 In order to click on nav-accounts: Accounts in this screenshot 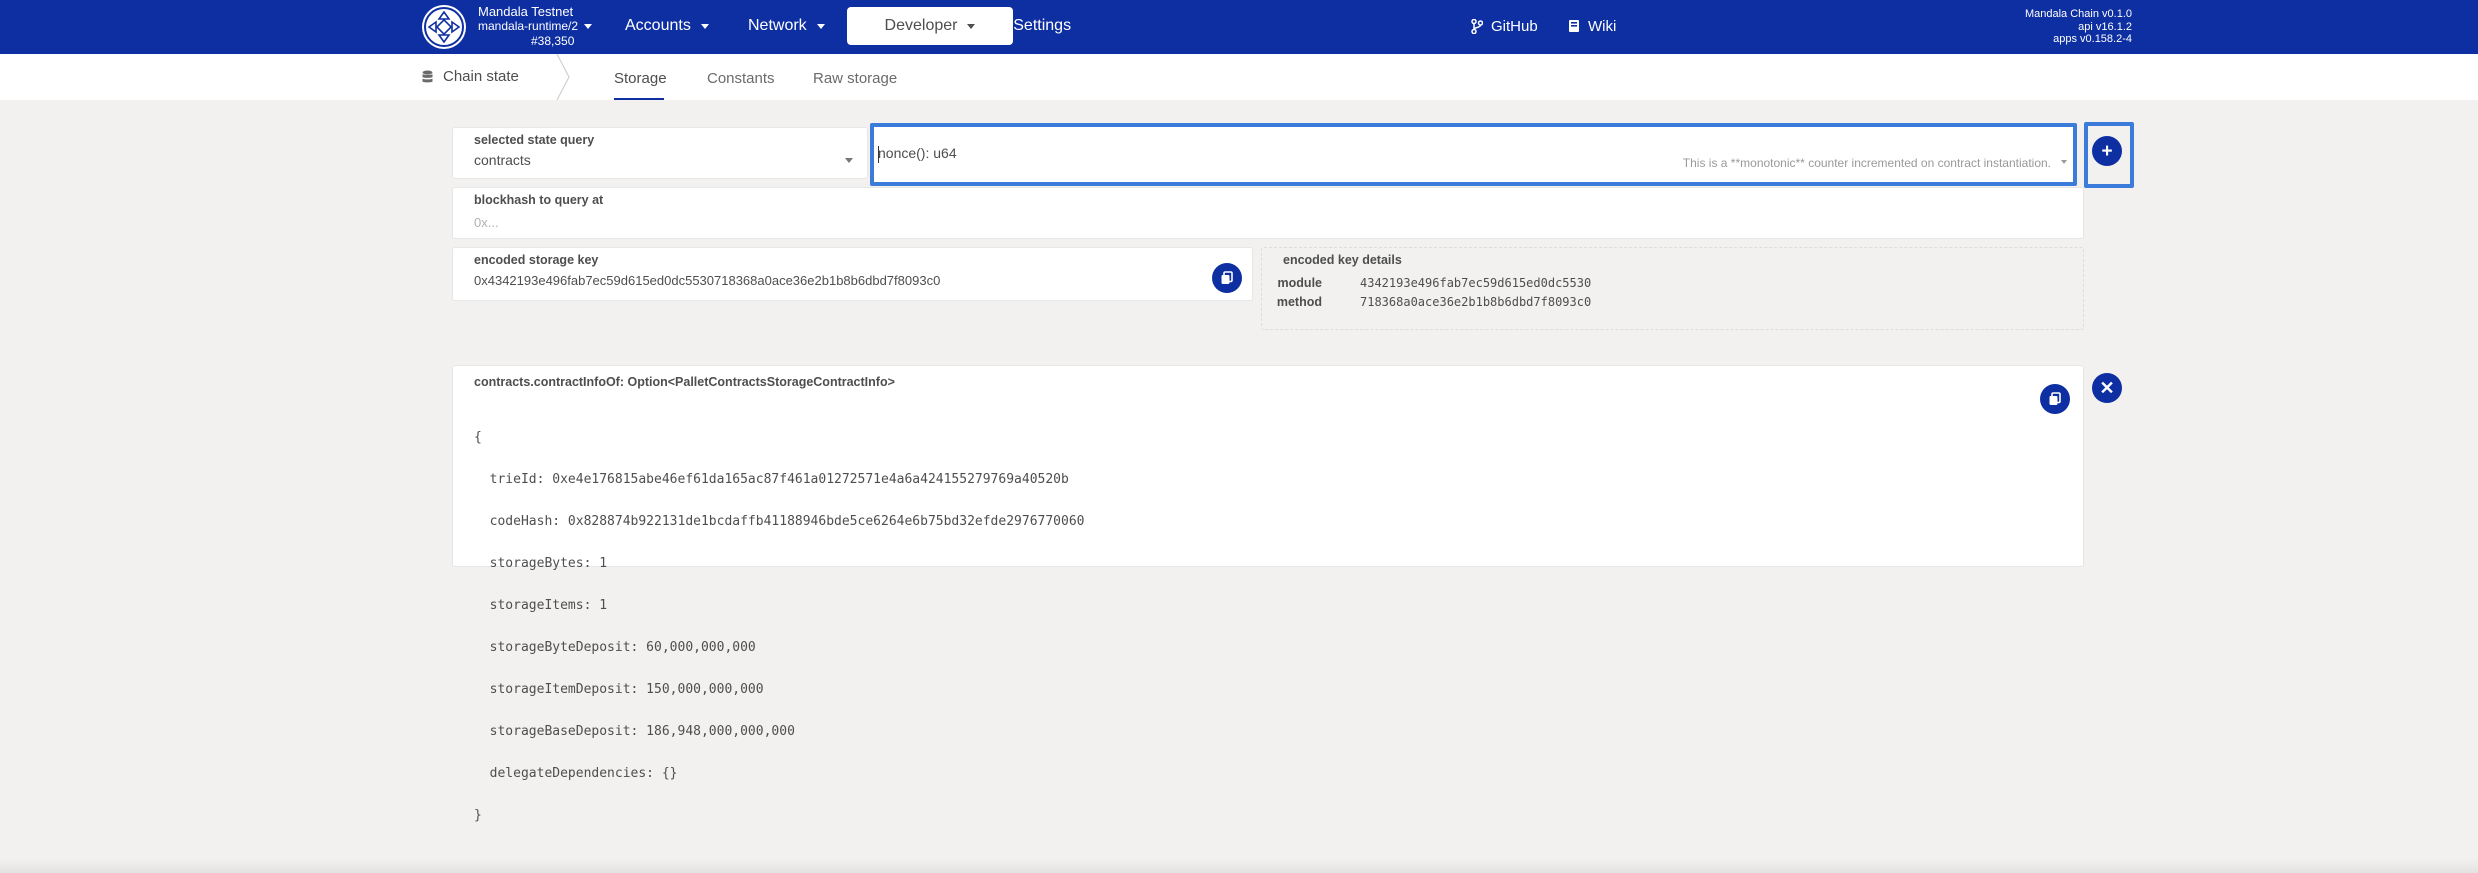, I will do `click(667, 26)`.